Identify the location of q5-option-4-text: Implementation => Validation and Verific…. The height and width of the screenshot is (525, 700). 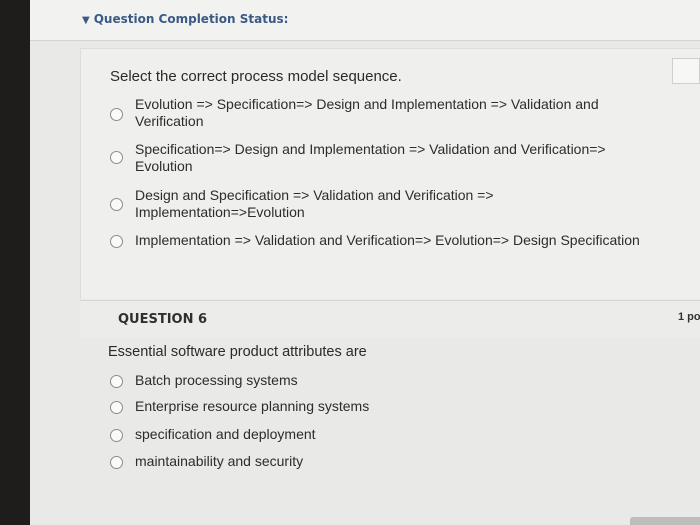
(387, 240).